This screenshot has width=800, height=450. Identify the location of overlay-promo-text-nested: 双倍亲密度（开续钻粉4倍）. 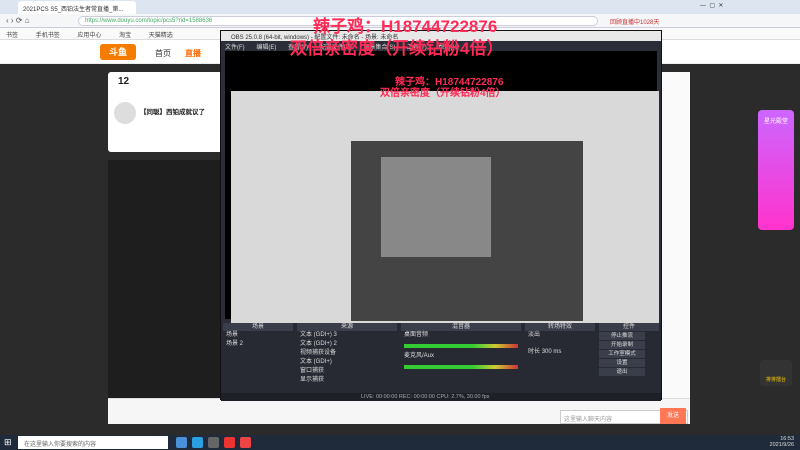
(443, 93).